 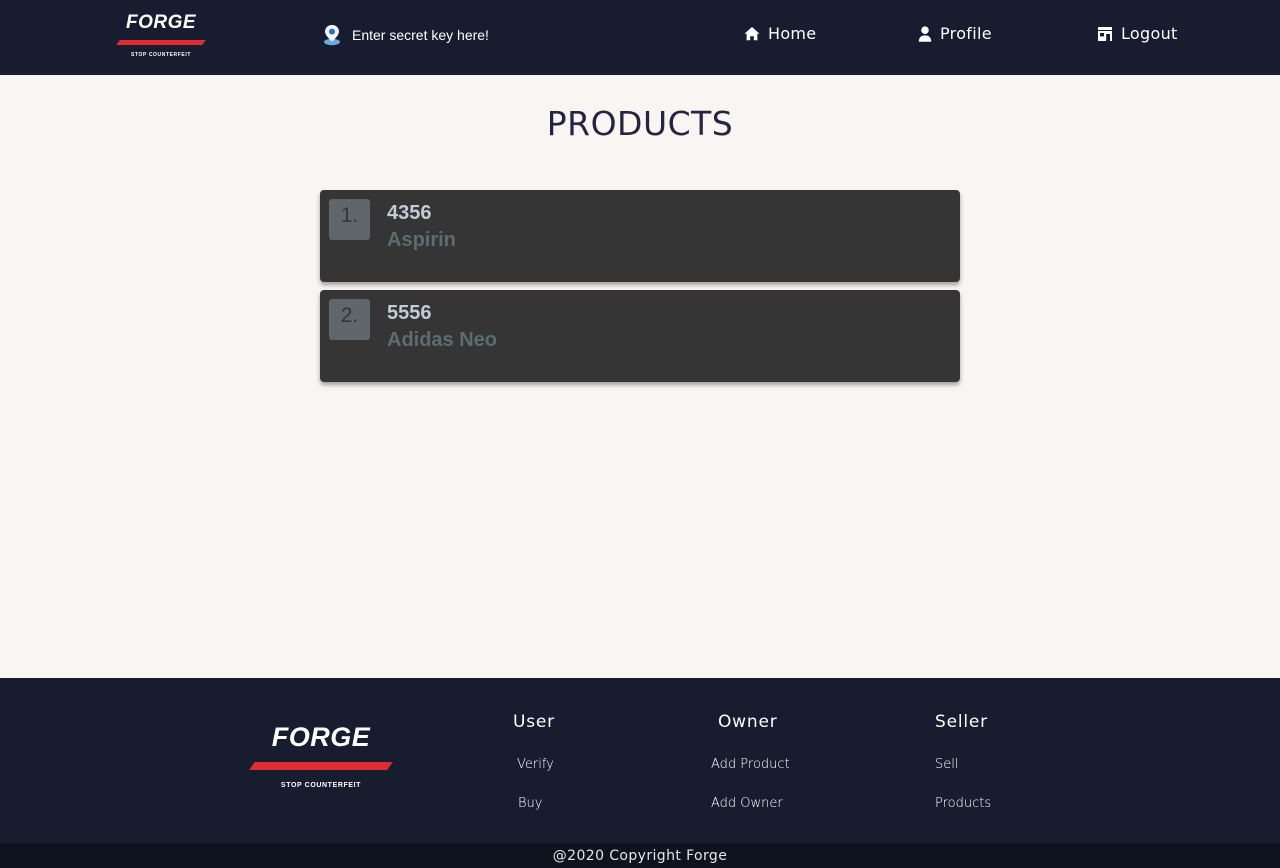 What do you see at coordinates (321, 755) in the screenshot?
I see `footer-forge-logo: FORGE STOP COUNTERFEIT` at bounding box center [321, 755].